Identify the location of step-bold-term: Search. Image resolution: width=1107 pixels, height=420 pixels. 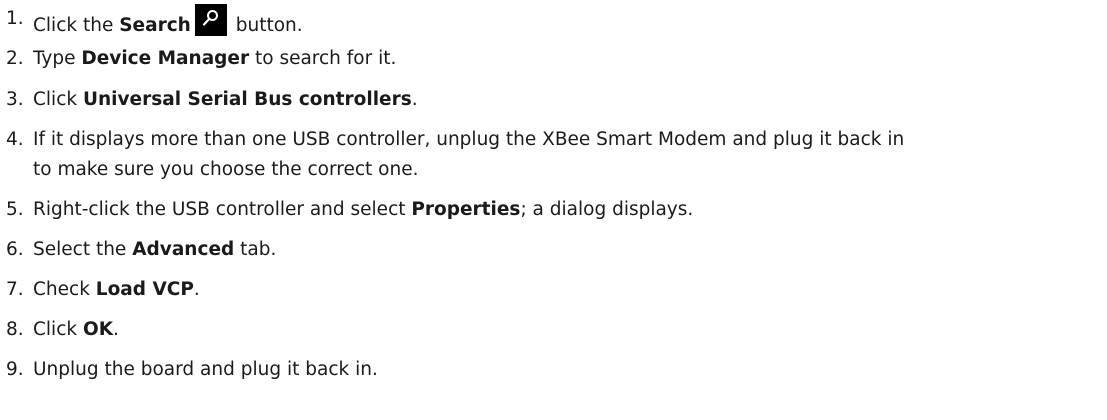
(155, 25).